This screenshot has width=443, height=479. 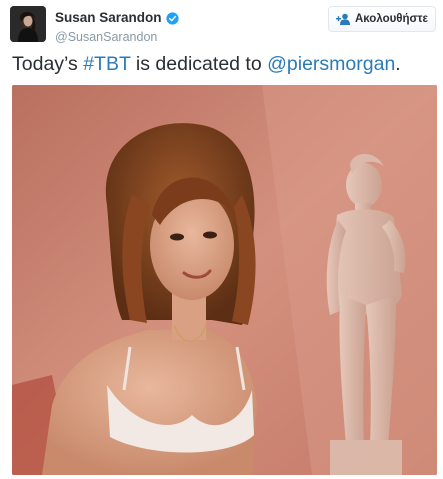 What do you see at coordinates (48, 64) in the screenshot?
I see `tweet-text-before: Today’s` at bounding box center [48, 64].